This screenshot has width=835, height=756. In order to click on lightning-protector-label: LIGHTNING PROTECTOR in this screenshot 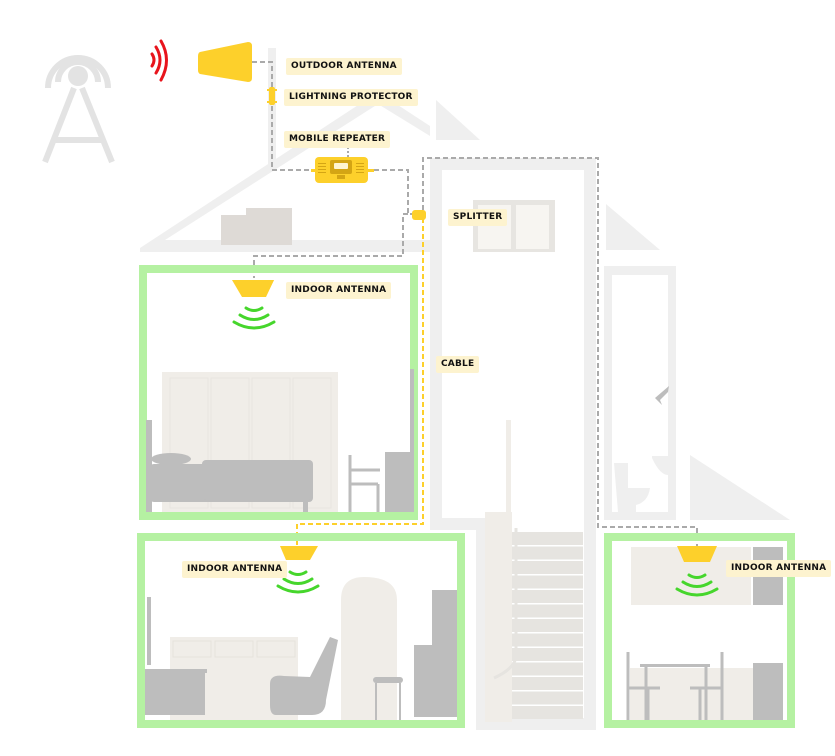, I will do `click(351, 97)`.